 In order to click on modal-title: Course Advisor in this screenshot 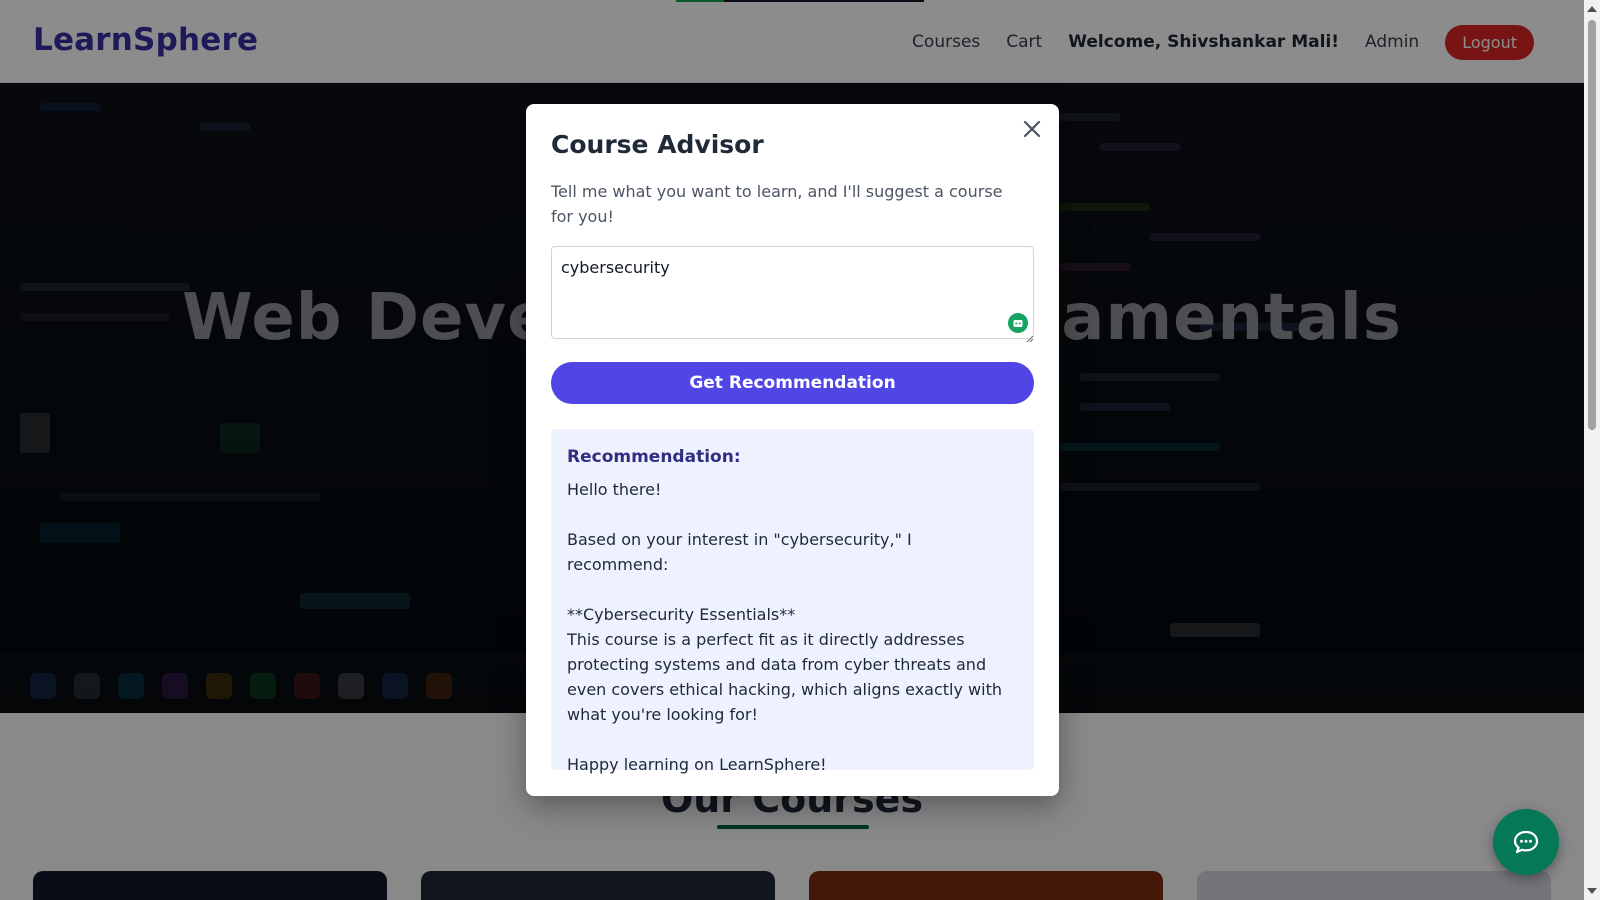, I will do `click(657, 144)`.